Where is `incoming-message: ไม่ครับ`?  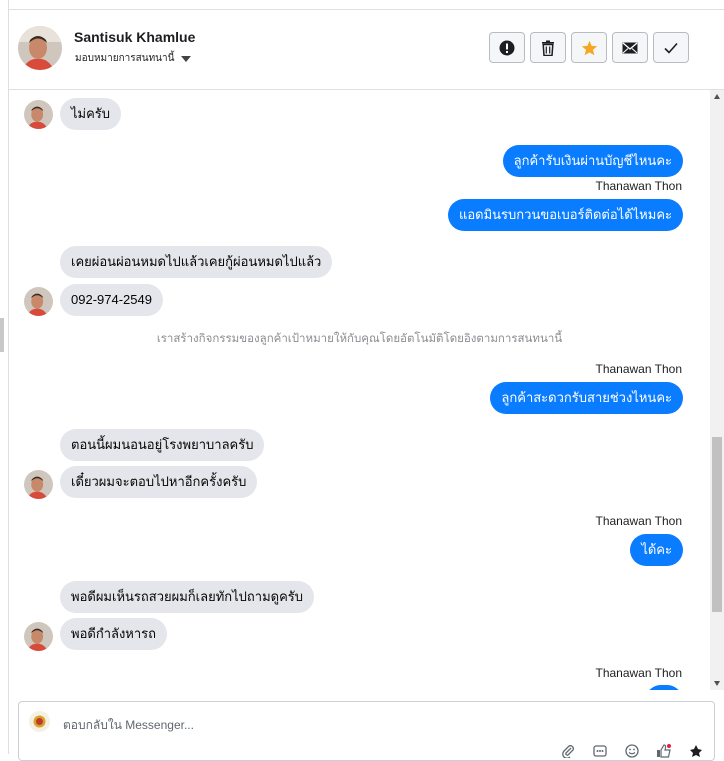 incoming-message: ไม่ครับ is located at coordinates (91, 114).